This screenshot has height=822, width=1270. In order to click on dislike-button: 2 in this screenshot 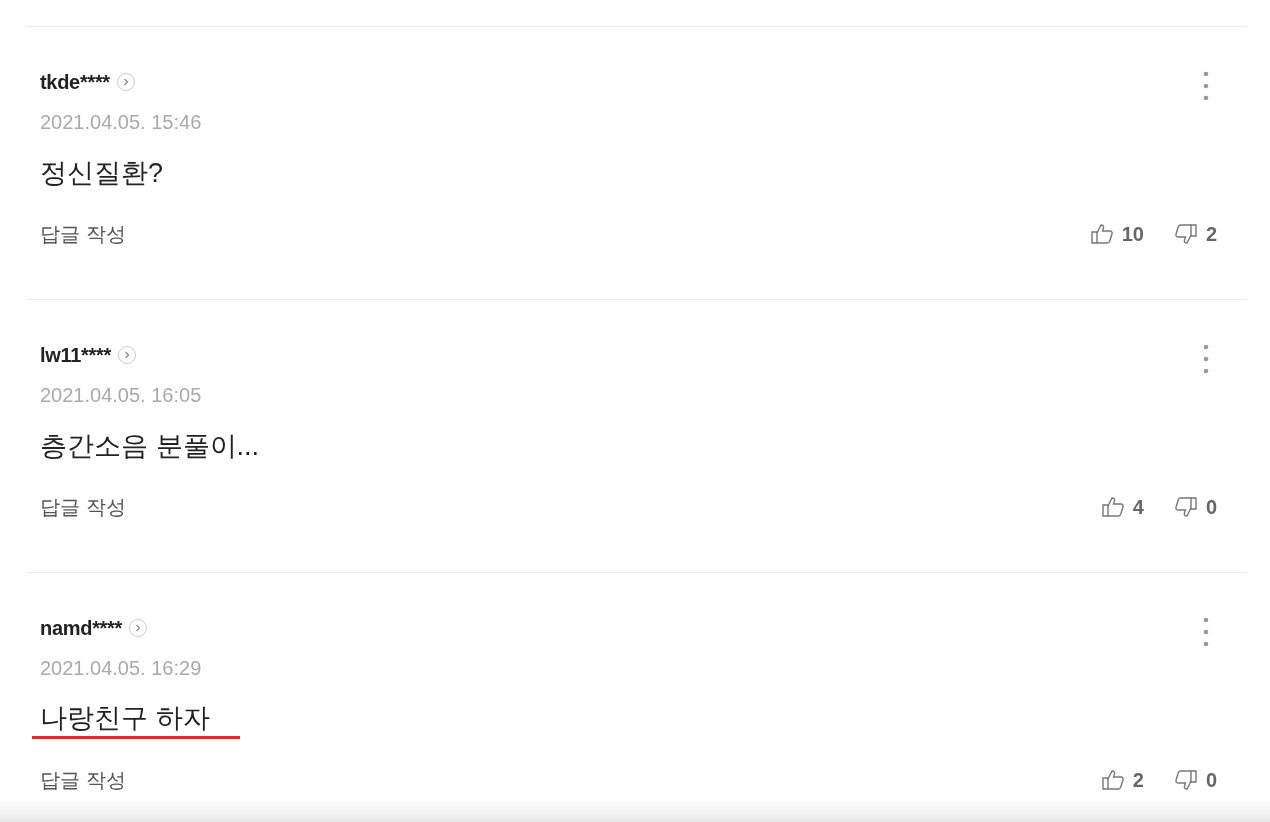, I will do `click(1195, 234)`.